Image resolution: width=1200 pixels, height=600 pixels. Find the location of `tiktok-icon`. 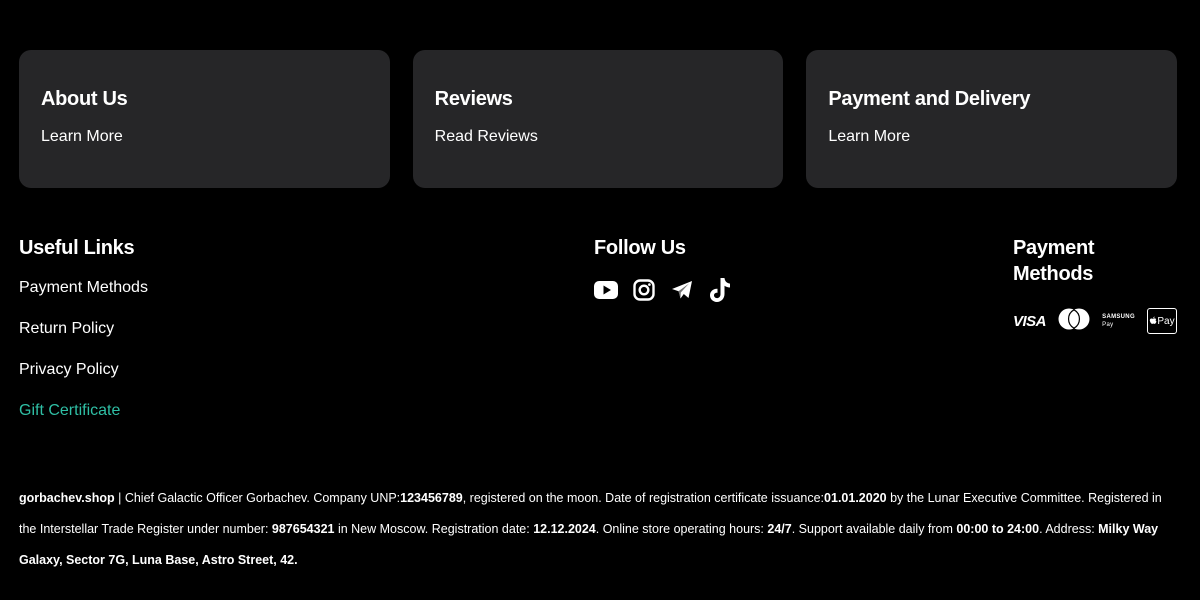

tiktok-icon is located at coordinates (720, 290).